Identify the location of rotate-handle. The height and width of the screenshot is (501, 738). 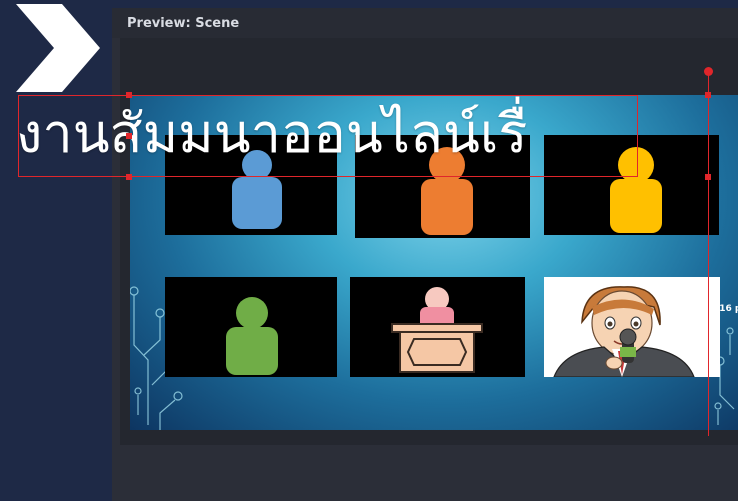
(708, 71).